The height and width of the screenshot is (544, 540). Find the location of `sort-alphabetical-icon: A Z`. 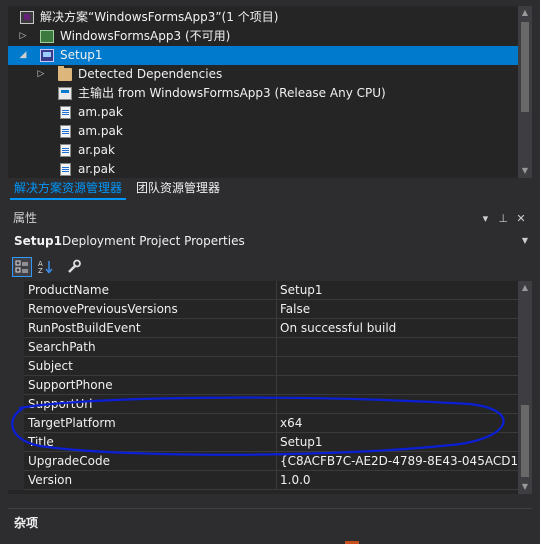

sort-alphabetical-icon: A Z is located at coordinates (45, 267).